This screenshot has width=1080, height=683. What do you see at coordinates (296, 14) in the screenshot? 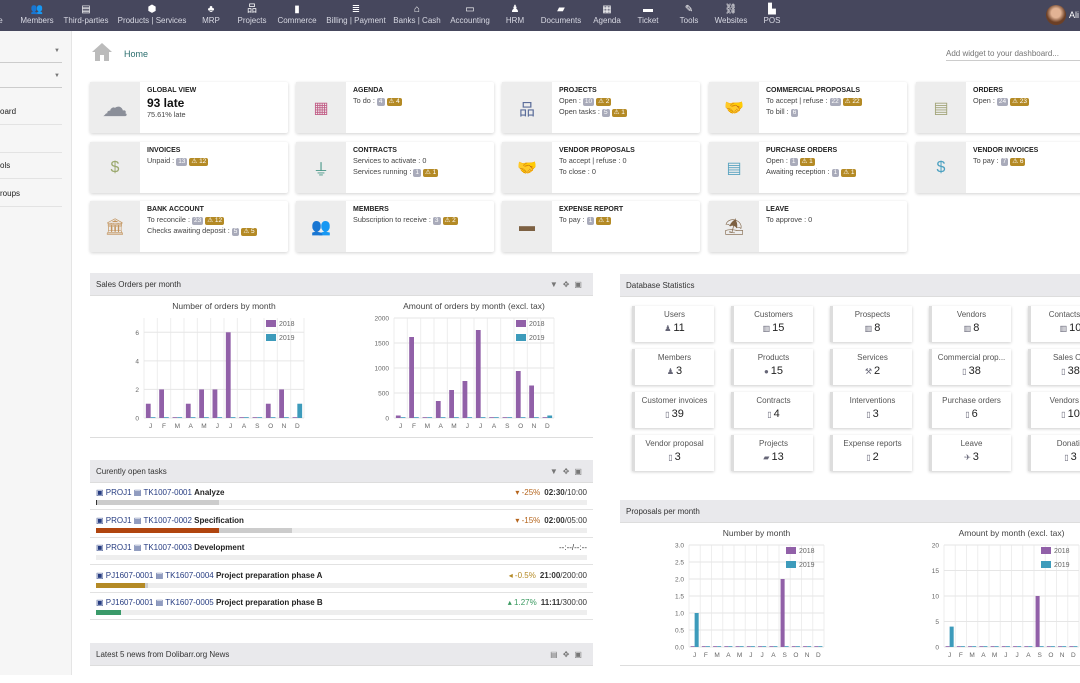
I see `nav-commerce: ▮ Commerce` at bounding box center [296, 14].